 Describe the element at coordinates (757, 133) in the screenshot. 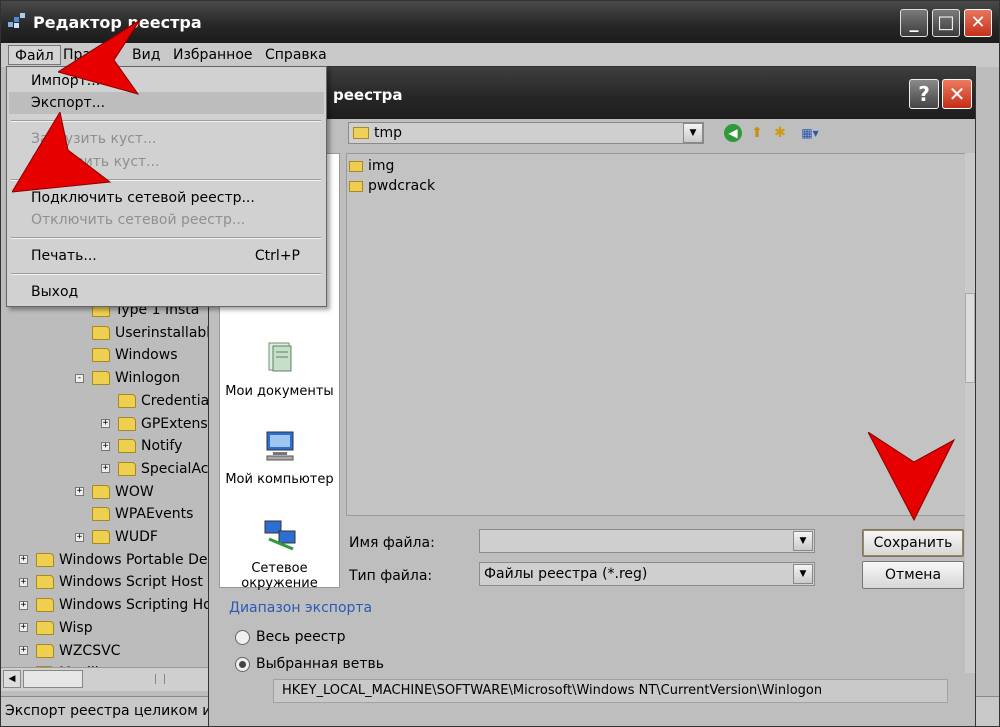

I see `up-folder-icon: ⬆` at that location.